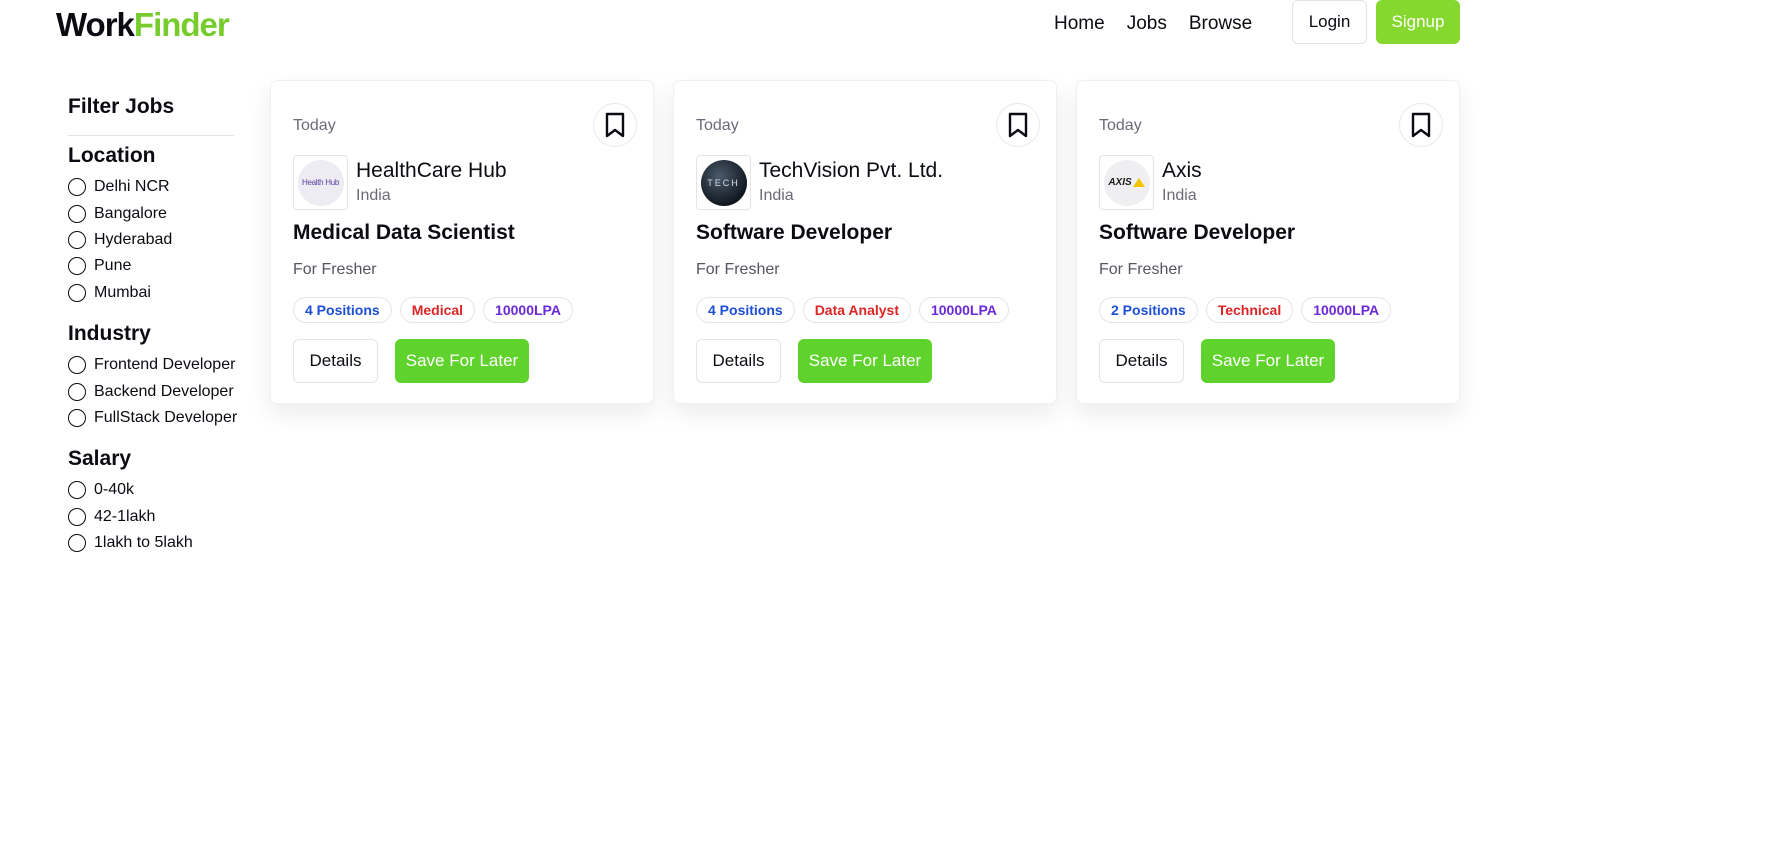 This screenshot has width=1786, height=865. Describe the element at coordinates (130, 213) in the screenshot. I see `filter-option-label: Bangalore` at that location.